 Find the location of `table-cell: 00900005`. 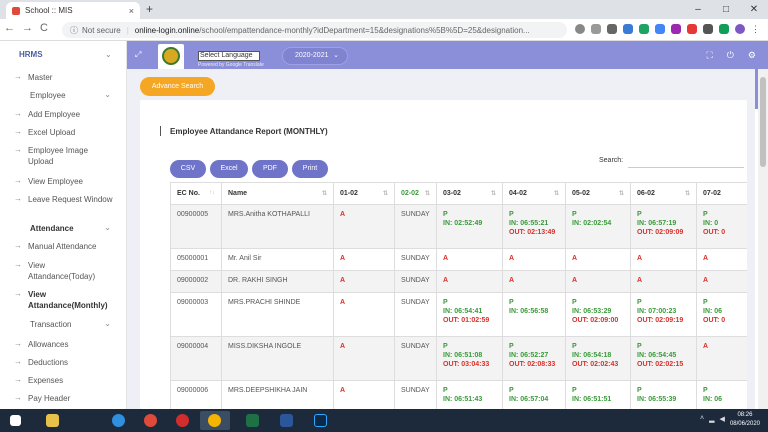

table-cell: 00900005 is located at coordinates (196, 226).